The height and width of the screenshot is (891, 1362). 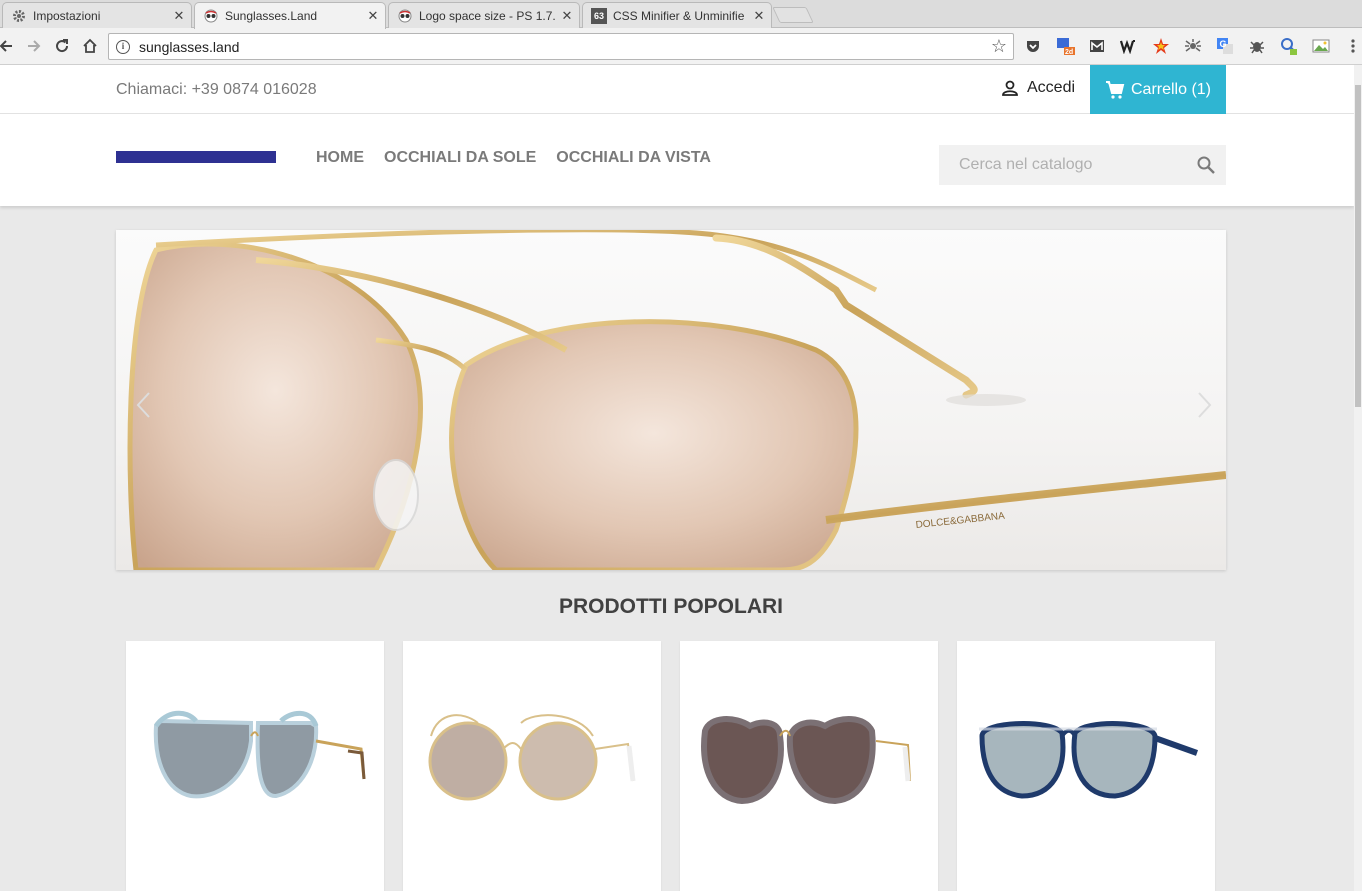 What do you see at coordinates (1033, 46) in the screenshot?
I see `pocket-icon` at bounding box center [1033, 46].